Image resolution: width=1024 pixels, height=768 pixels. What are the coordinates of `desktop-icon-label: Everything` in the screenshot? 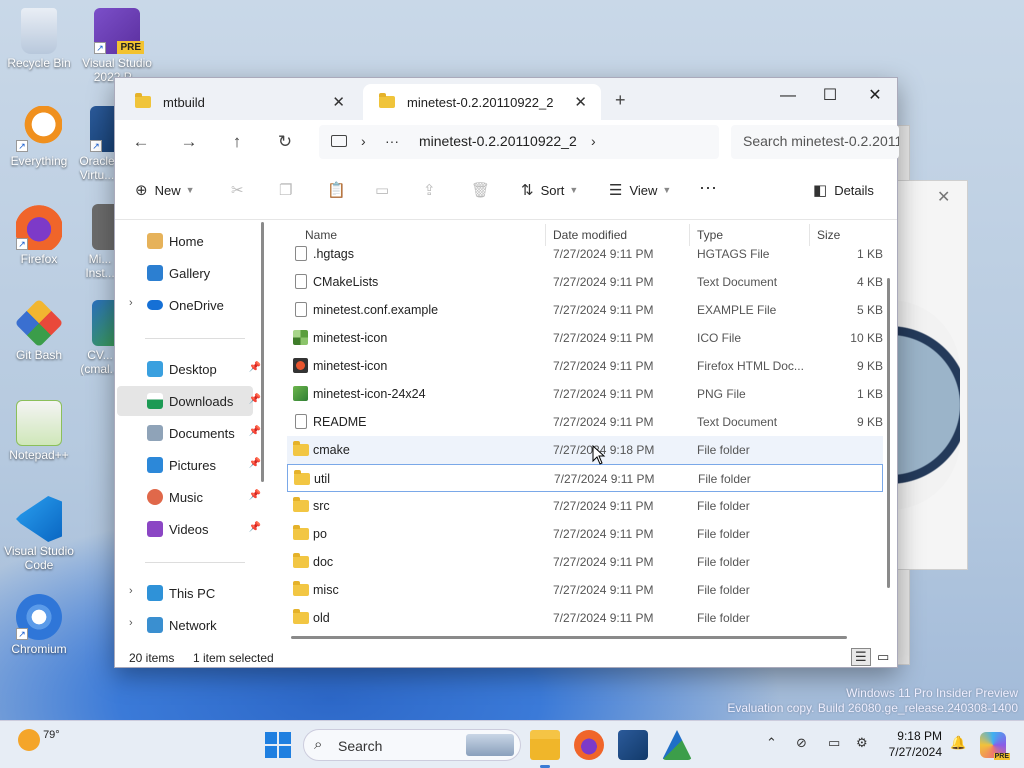 It's located at (39, 161).